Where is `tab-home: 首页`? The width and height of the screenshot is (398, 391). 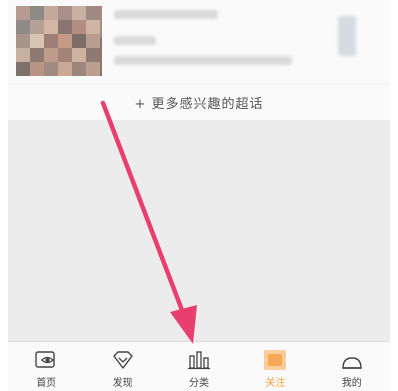 tab-home: 首页 is located at coordinates (46, 365).